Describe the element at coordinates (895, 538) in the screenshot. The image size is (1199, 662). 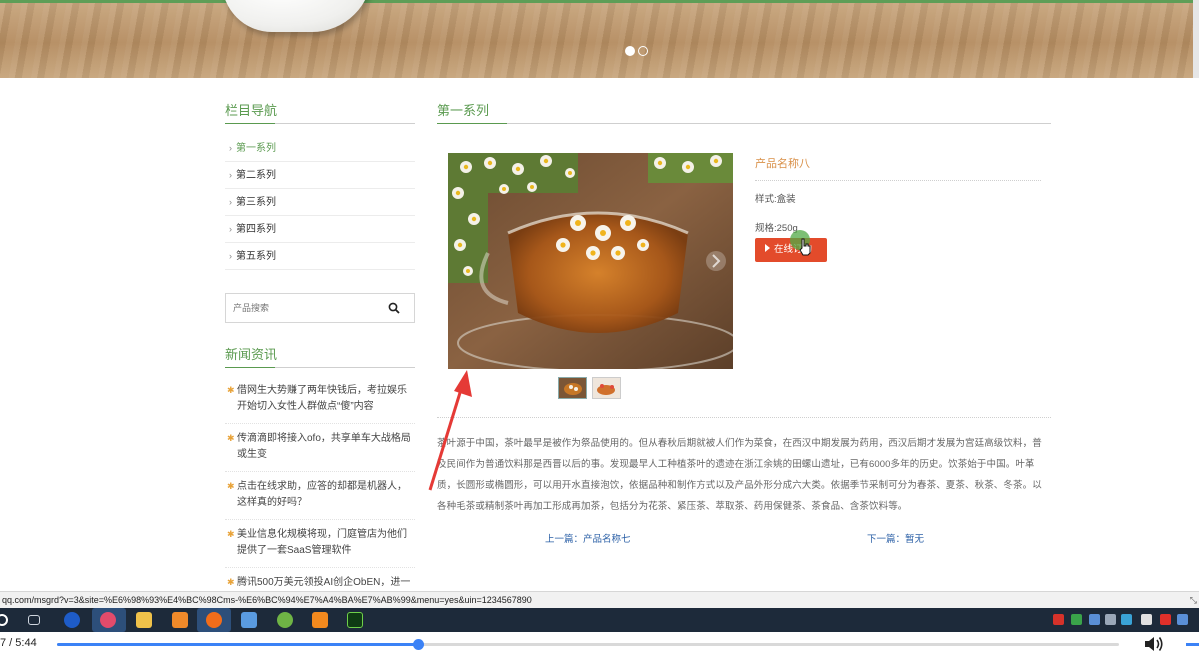
I see `next-article-link: 下一篇：暂无` at that location.